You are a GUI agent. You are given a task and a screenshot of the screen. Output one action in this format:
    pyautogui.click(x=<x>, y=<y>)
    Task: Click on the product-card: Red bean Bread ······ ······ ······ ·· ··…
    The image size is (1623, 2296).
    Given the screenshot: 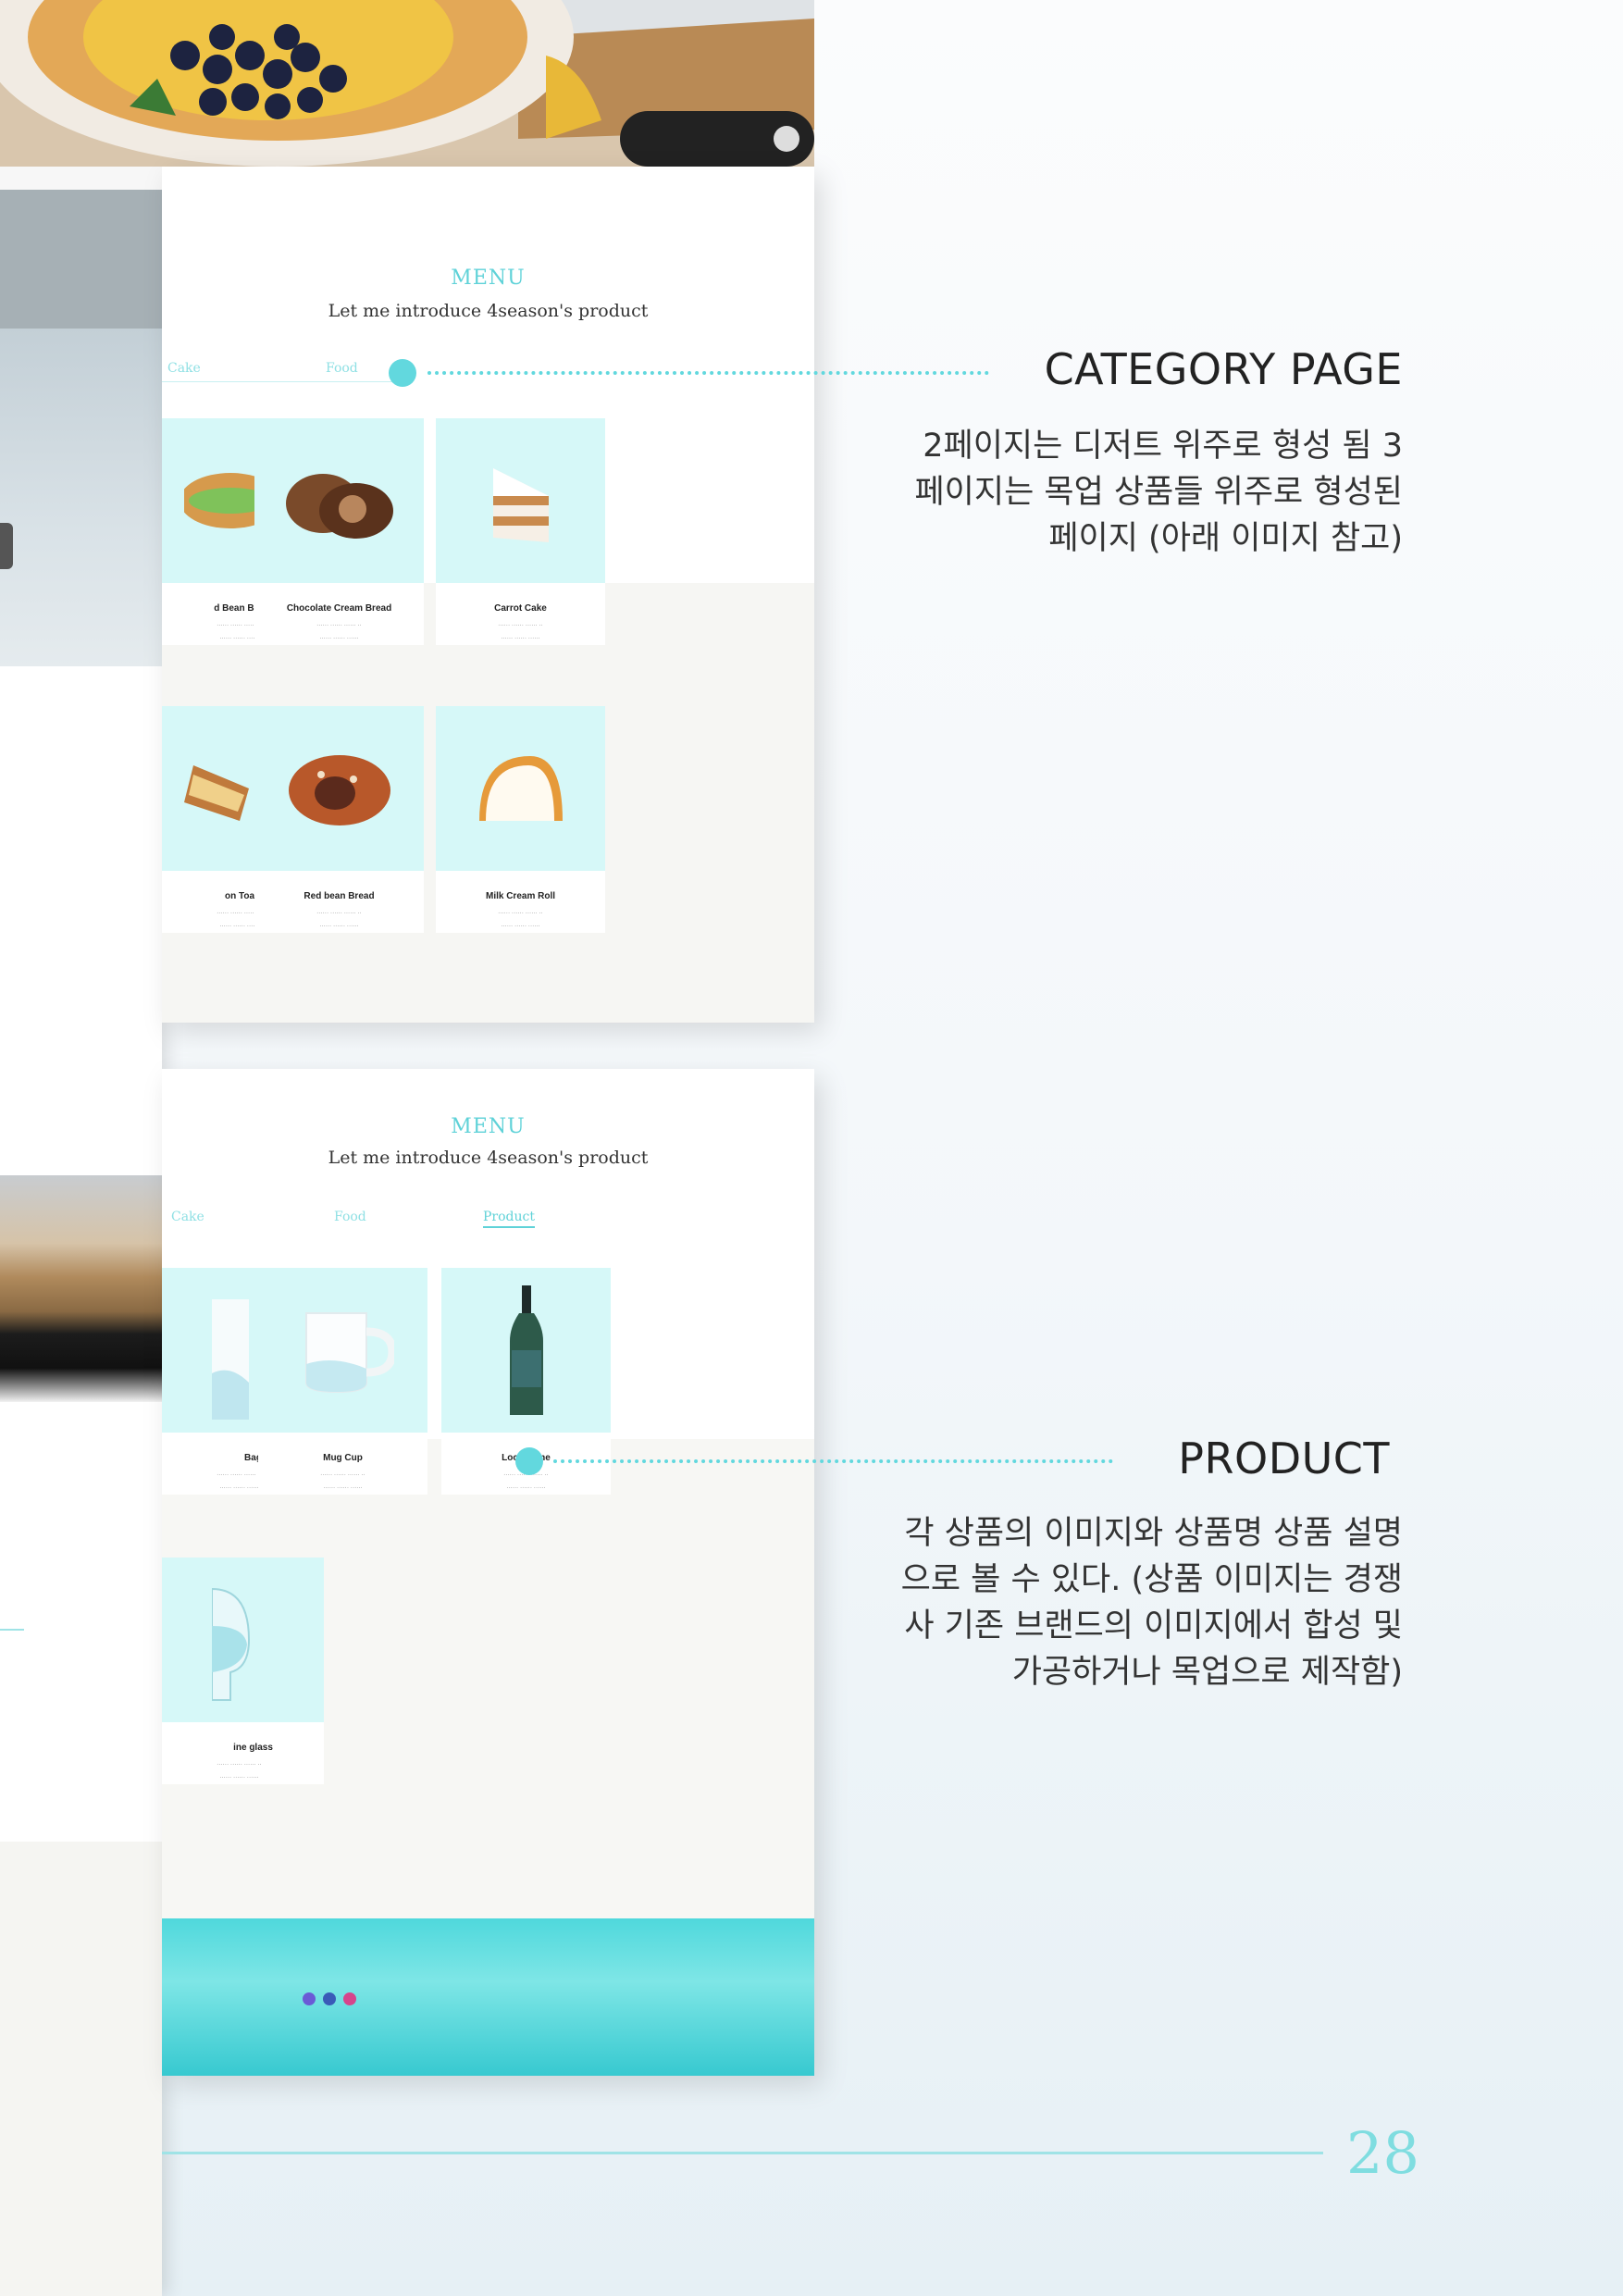 What is the action you would take?
    pyautogui.click(x=339, y=820)
    